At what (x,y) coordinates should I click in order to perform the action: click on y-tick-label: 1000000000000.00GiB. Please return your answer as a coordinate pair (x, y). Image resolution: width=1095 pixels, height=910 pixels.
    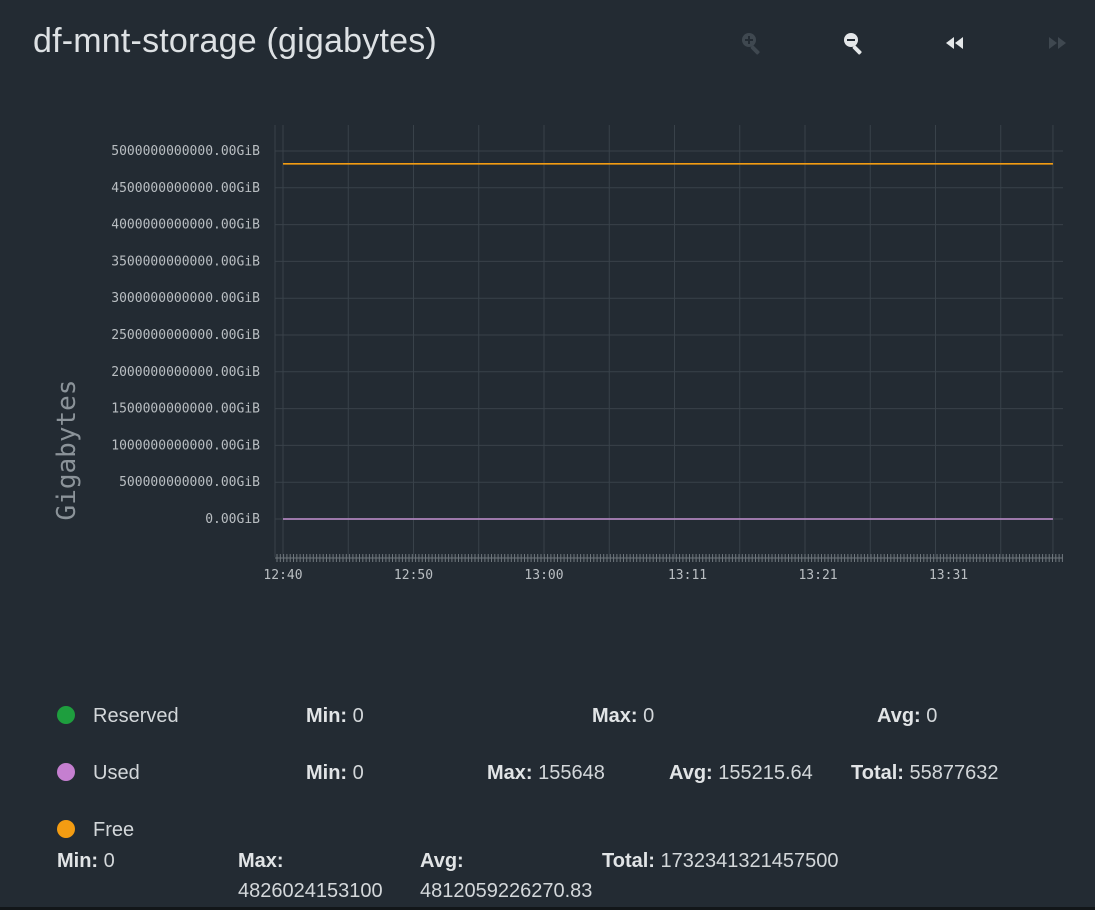
    Looking at the image, I should click on (185, 445).